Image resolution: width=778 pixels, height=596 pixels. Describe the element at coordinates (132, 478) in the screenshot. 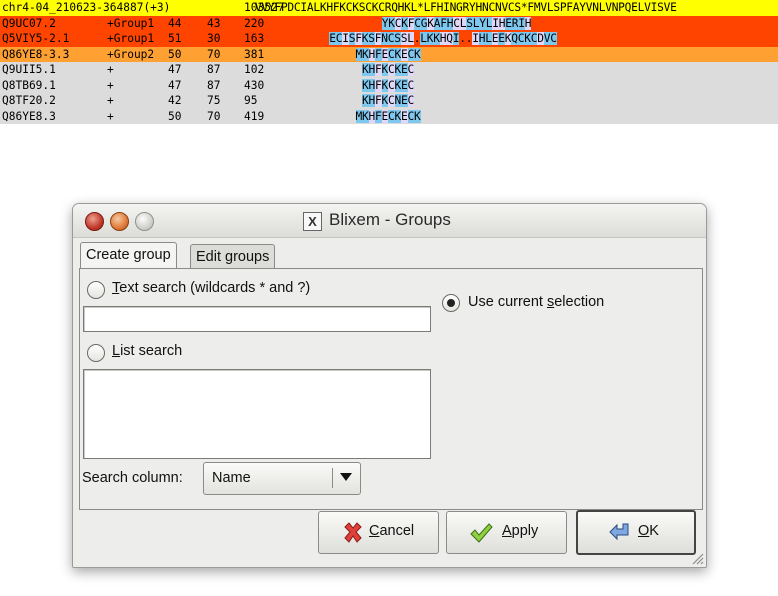

I see `search-column-label: Search column:` at that location.